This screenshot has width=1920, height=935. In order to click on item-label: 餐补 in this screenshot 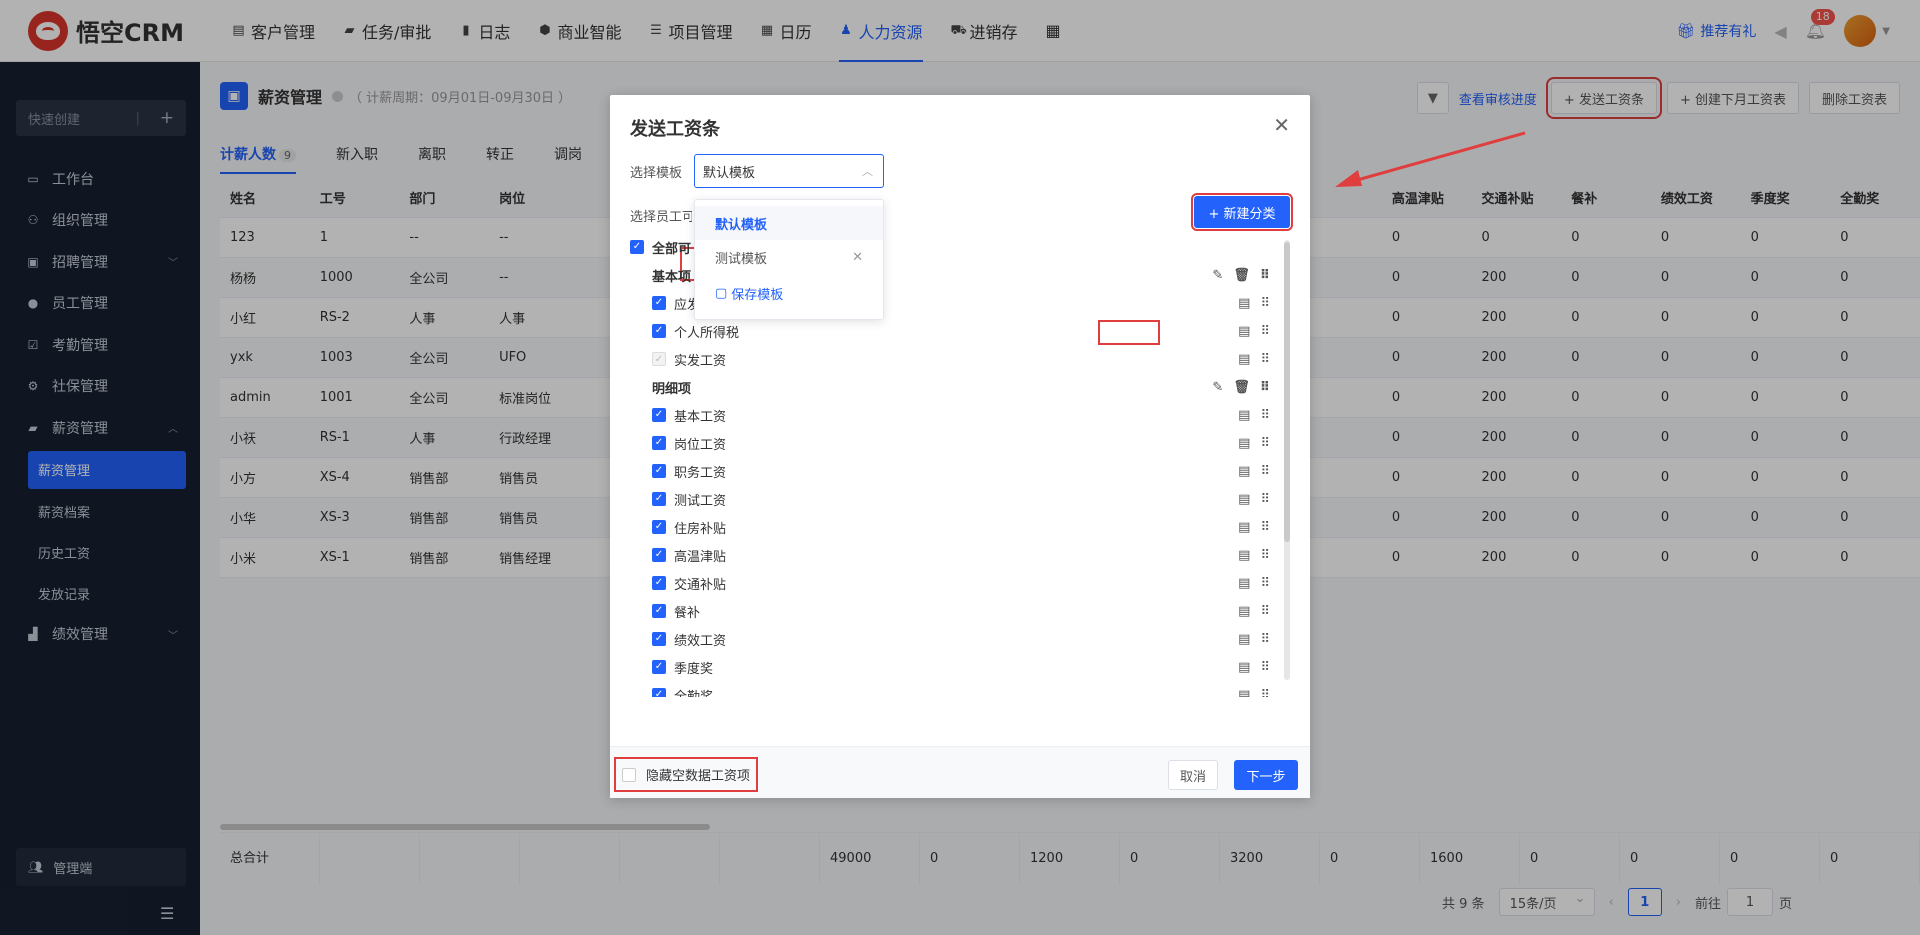, I will do `click(687, 613)`.